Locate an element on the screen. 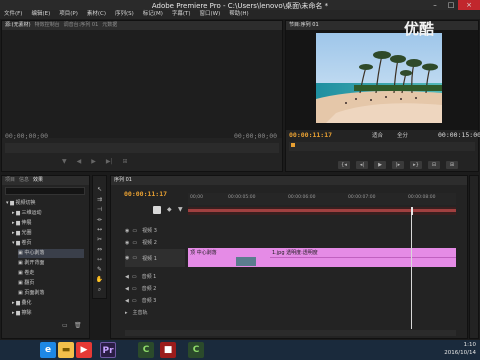 Image resolution: width=480 pixels, height=360 pixels. ruler-playhead-icon is located at coordinates (412, 211).